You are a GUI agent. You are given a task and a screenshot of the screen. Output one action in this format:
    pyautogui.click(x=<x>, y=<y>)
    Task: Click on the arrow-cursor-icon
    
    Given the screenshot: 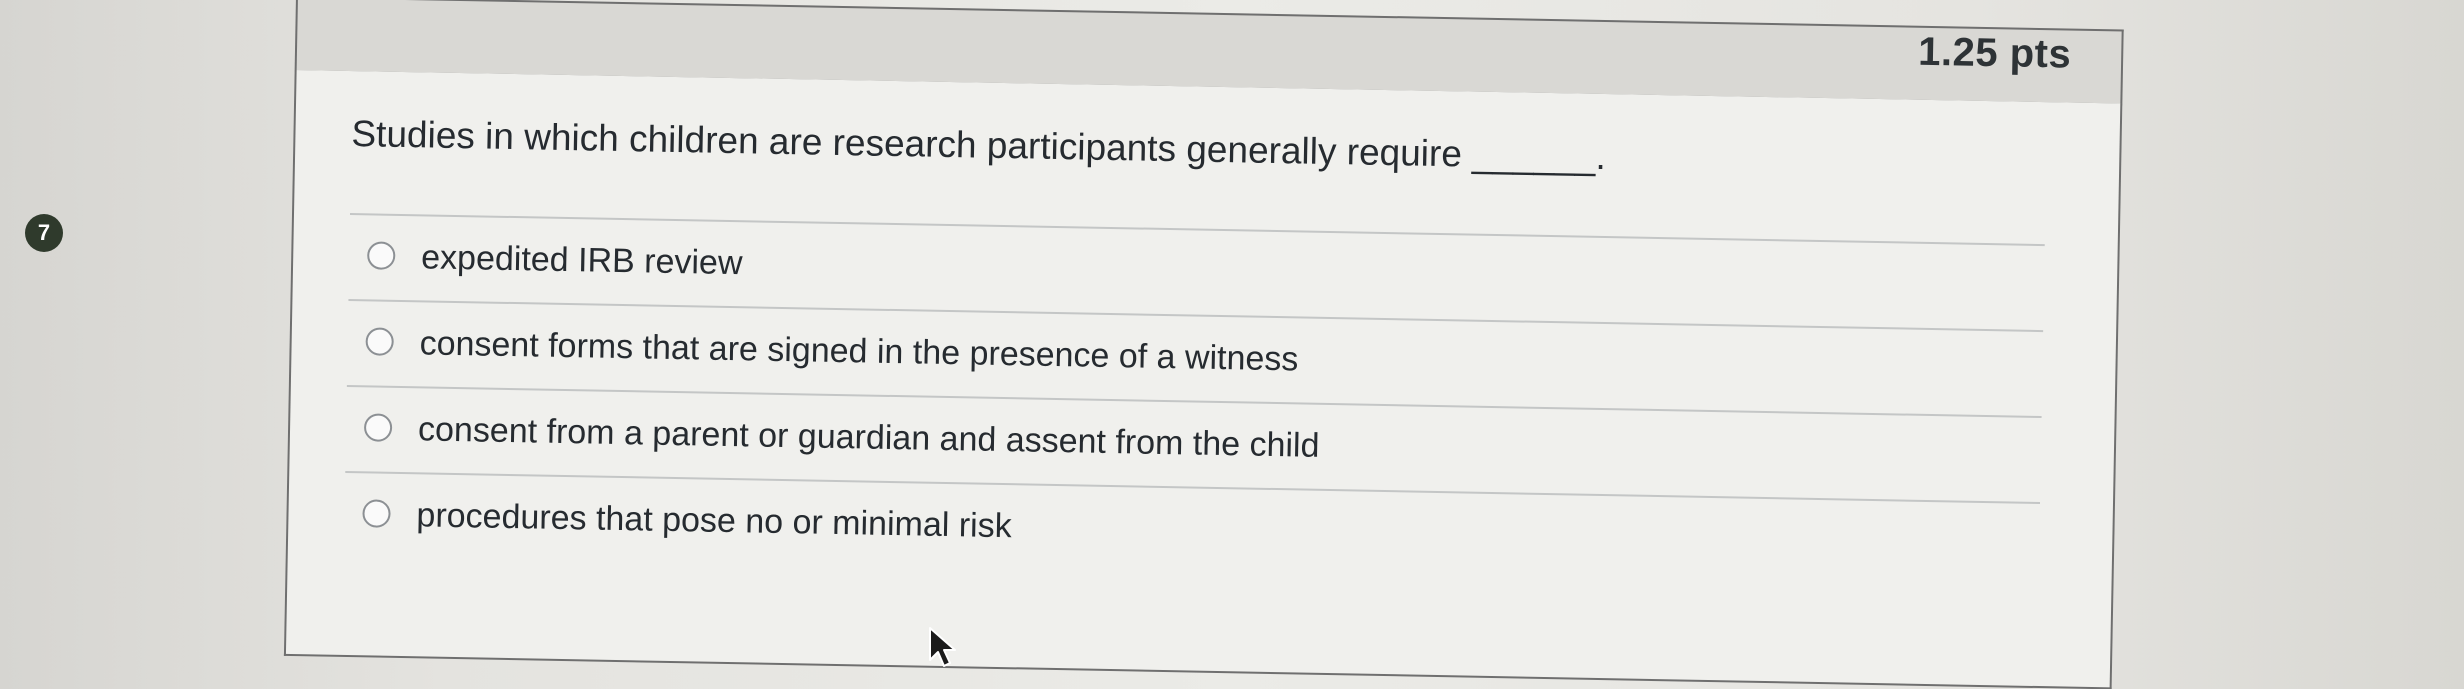 What is the action you would take?
    pyautogui.click(x=942, y=647)
    